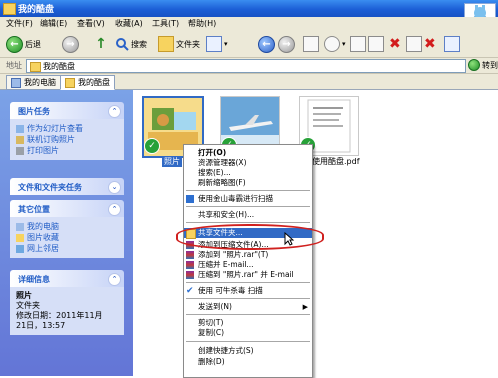 The width and height of the screenshot is (498, 378). Describe the element at coordinates (249, 44) in the screenshot. I see `toolbar: ← 后退 → ↑ 搜索 文件夹 ▾ ← → ▾ ✖ ✖` at that location.